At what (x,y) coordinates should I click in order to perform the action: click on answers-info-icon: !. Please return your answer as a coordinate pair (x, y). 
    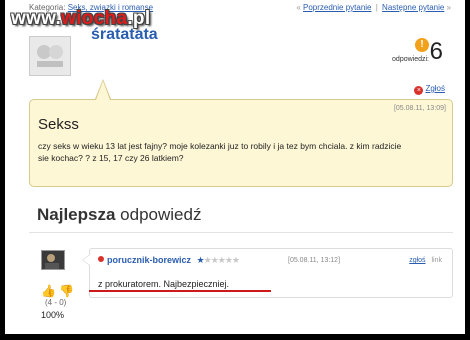
    Looking at the image, I should click on (422, 45).